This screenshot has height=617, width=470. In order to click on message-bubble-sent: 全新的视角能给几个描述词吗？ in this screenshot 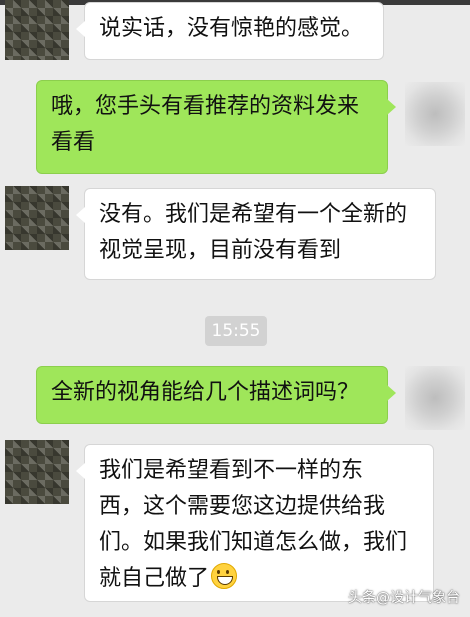, I will do `click(216, 395)`.